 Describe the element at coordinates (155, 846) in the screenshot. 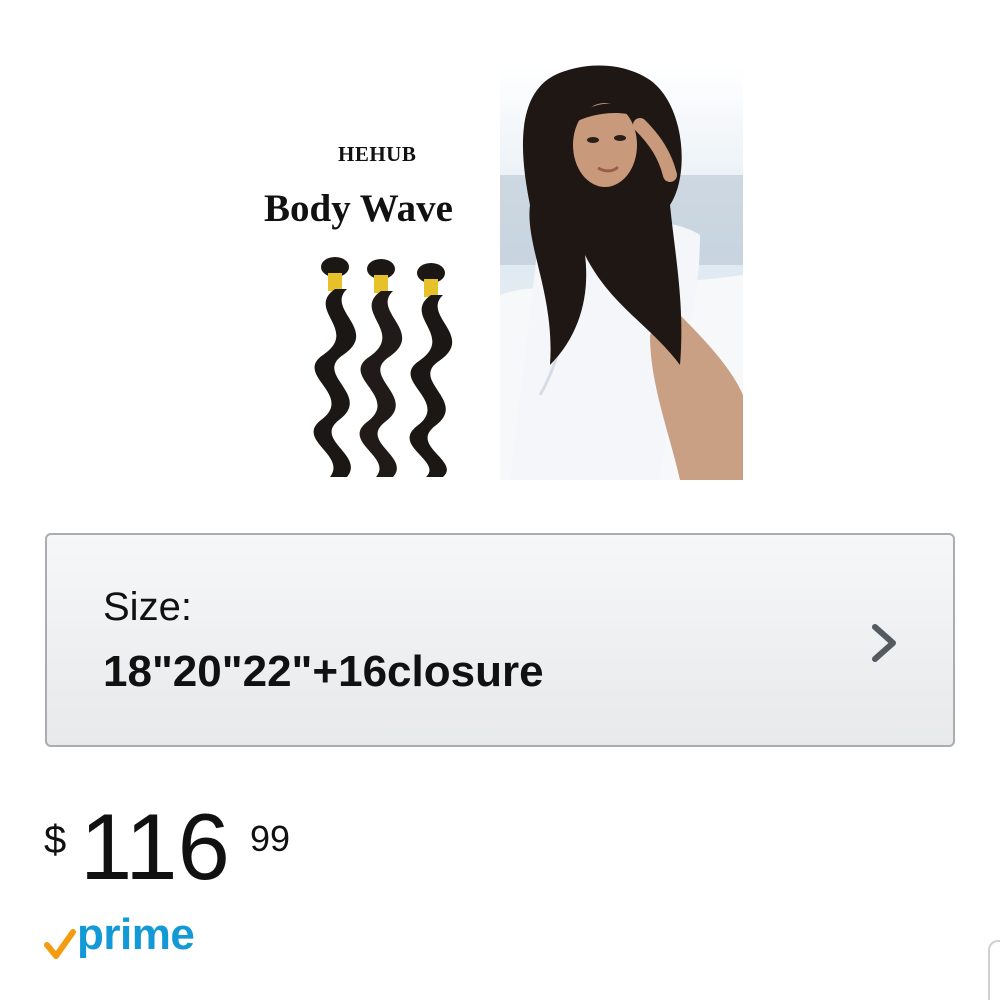

I see `price-whole: 116` at that location.